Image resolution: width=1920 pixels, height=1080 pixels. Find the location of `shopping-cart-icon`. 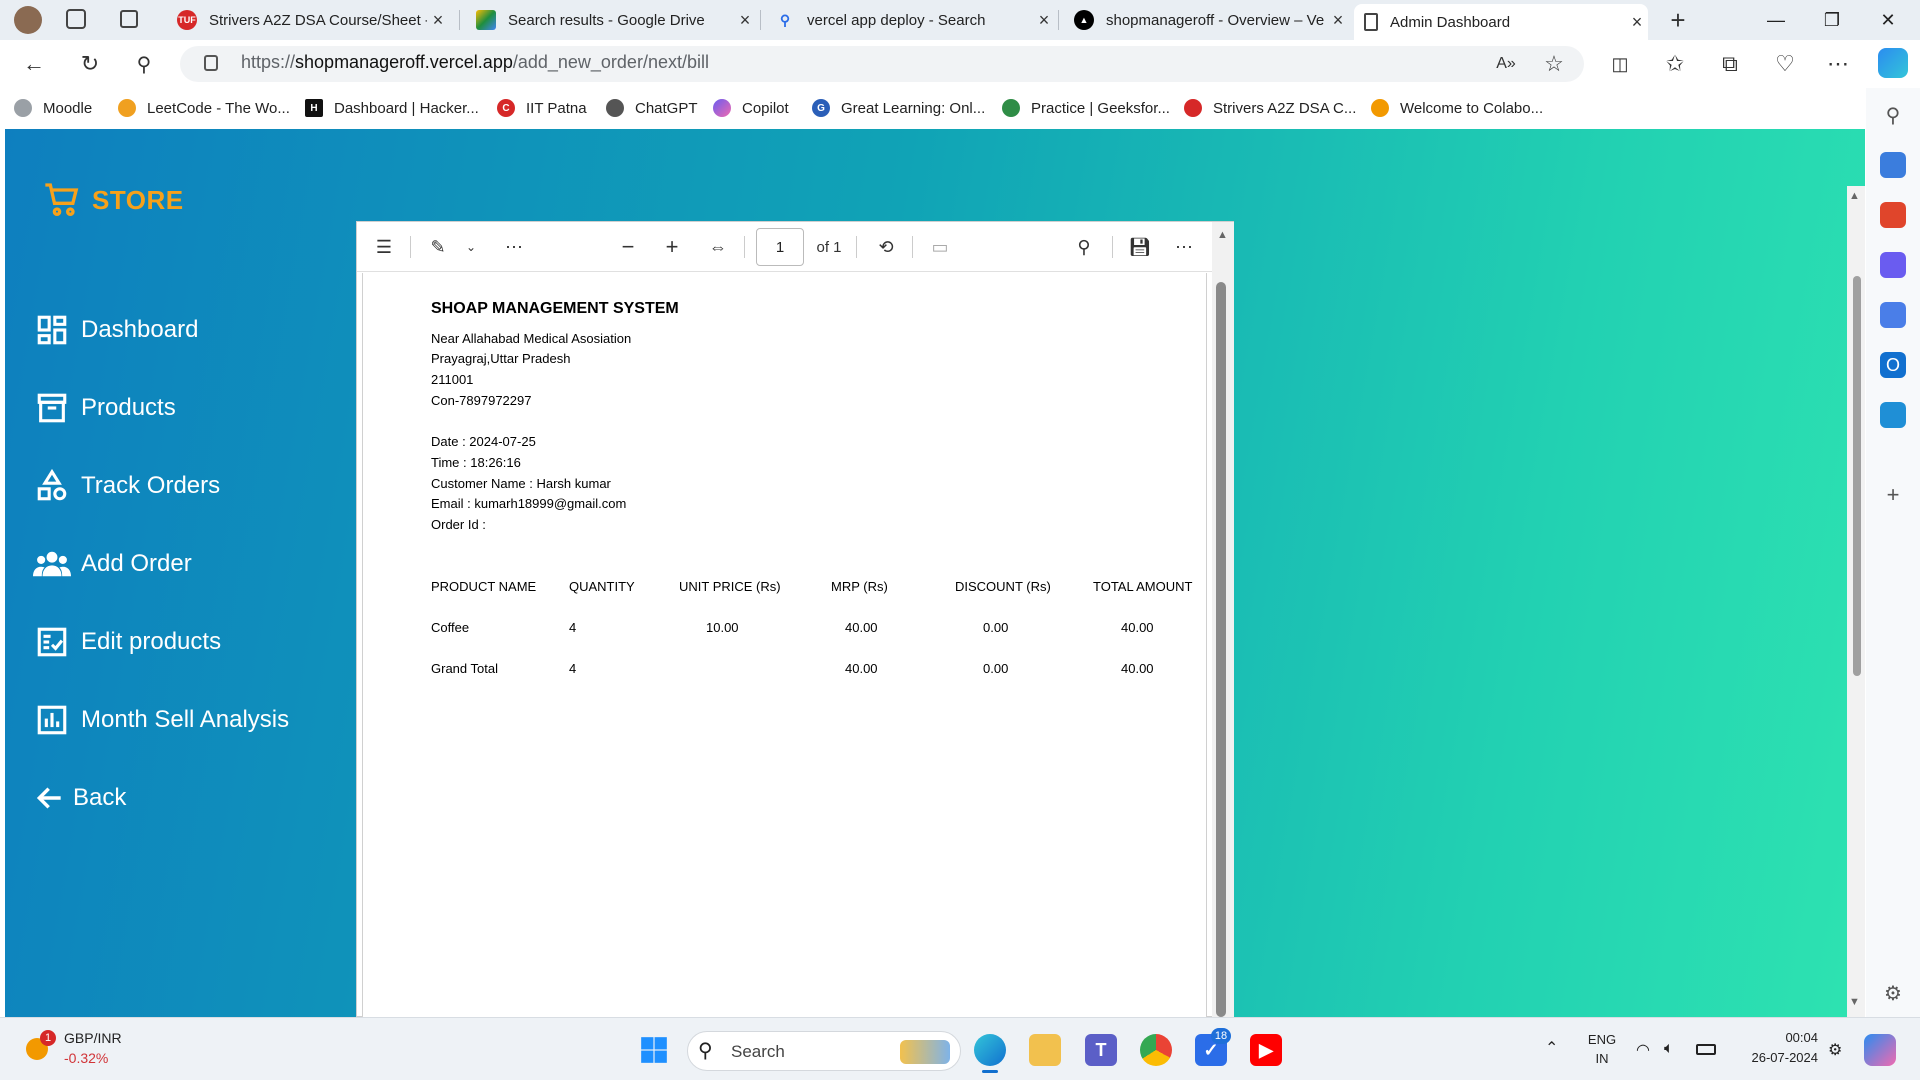

shopping-cart-icon is located at coordinates (62, 199).